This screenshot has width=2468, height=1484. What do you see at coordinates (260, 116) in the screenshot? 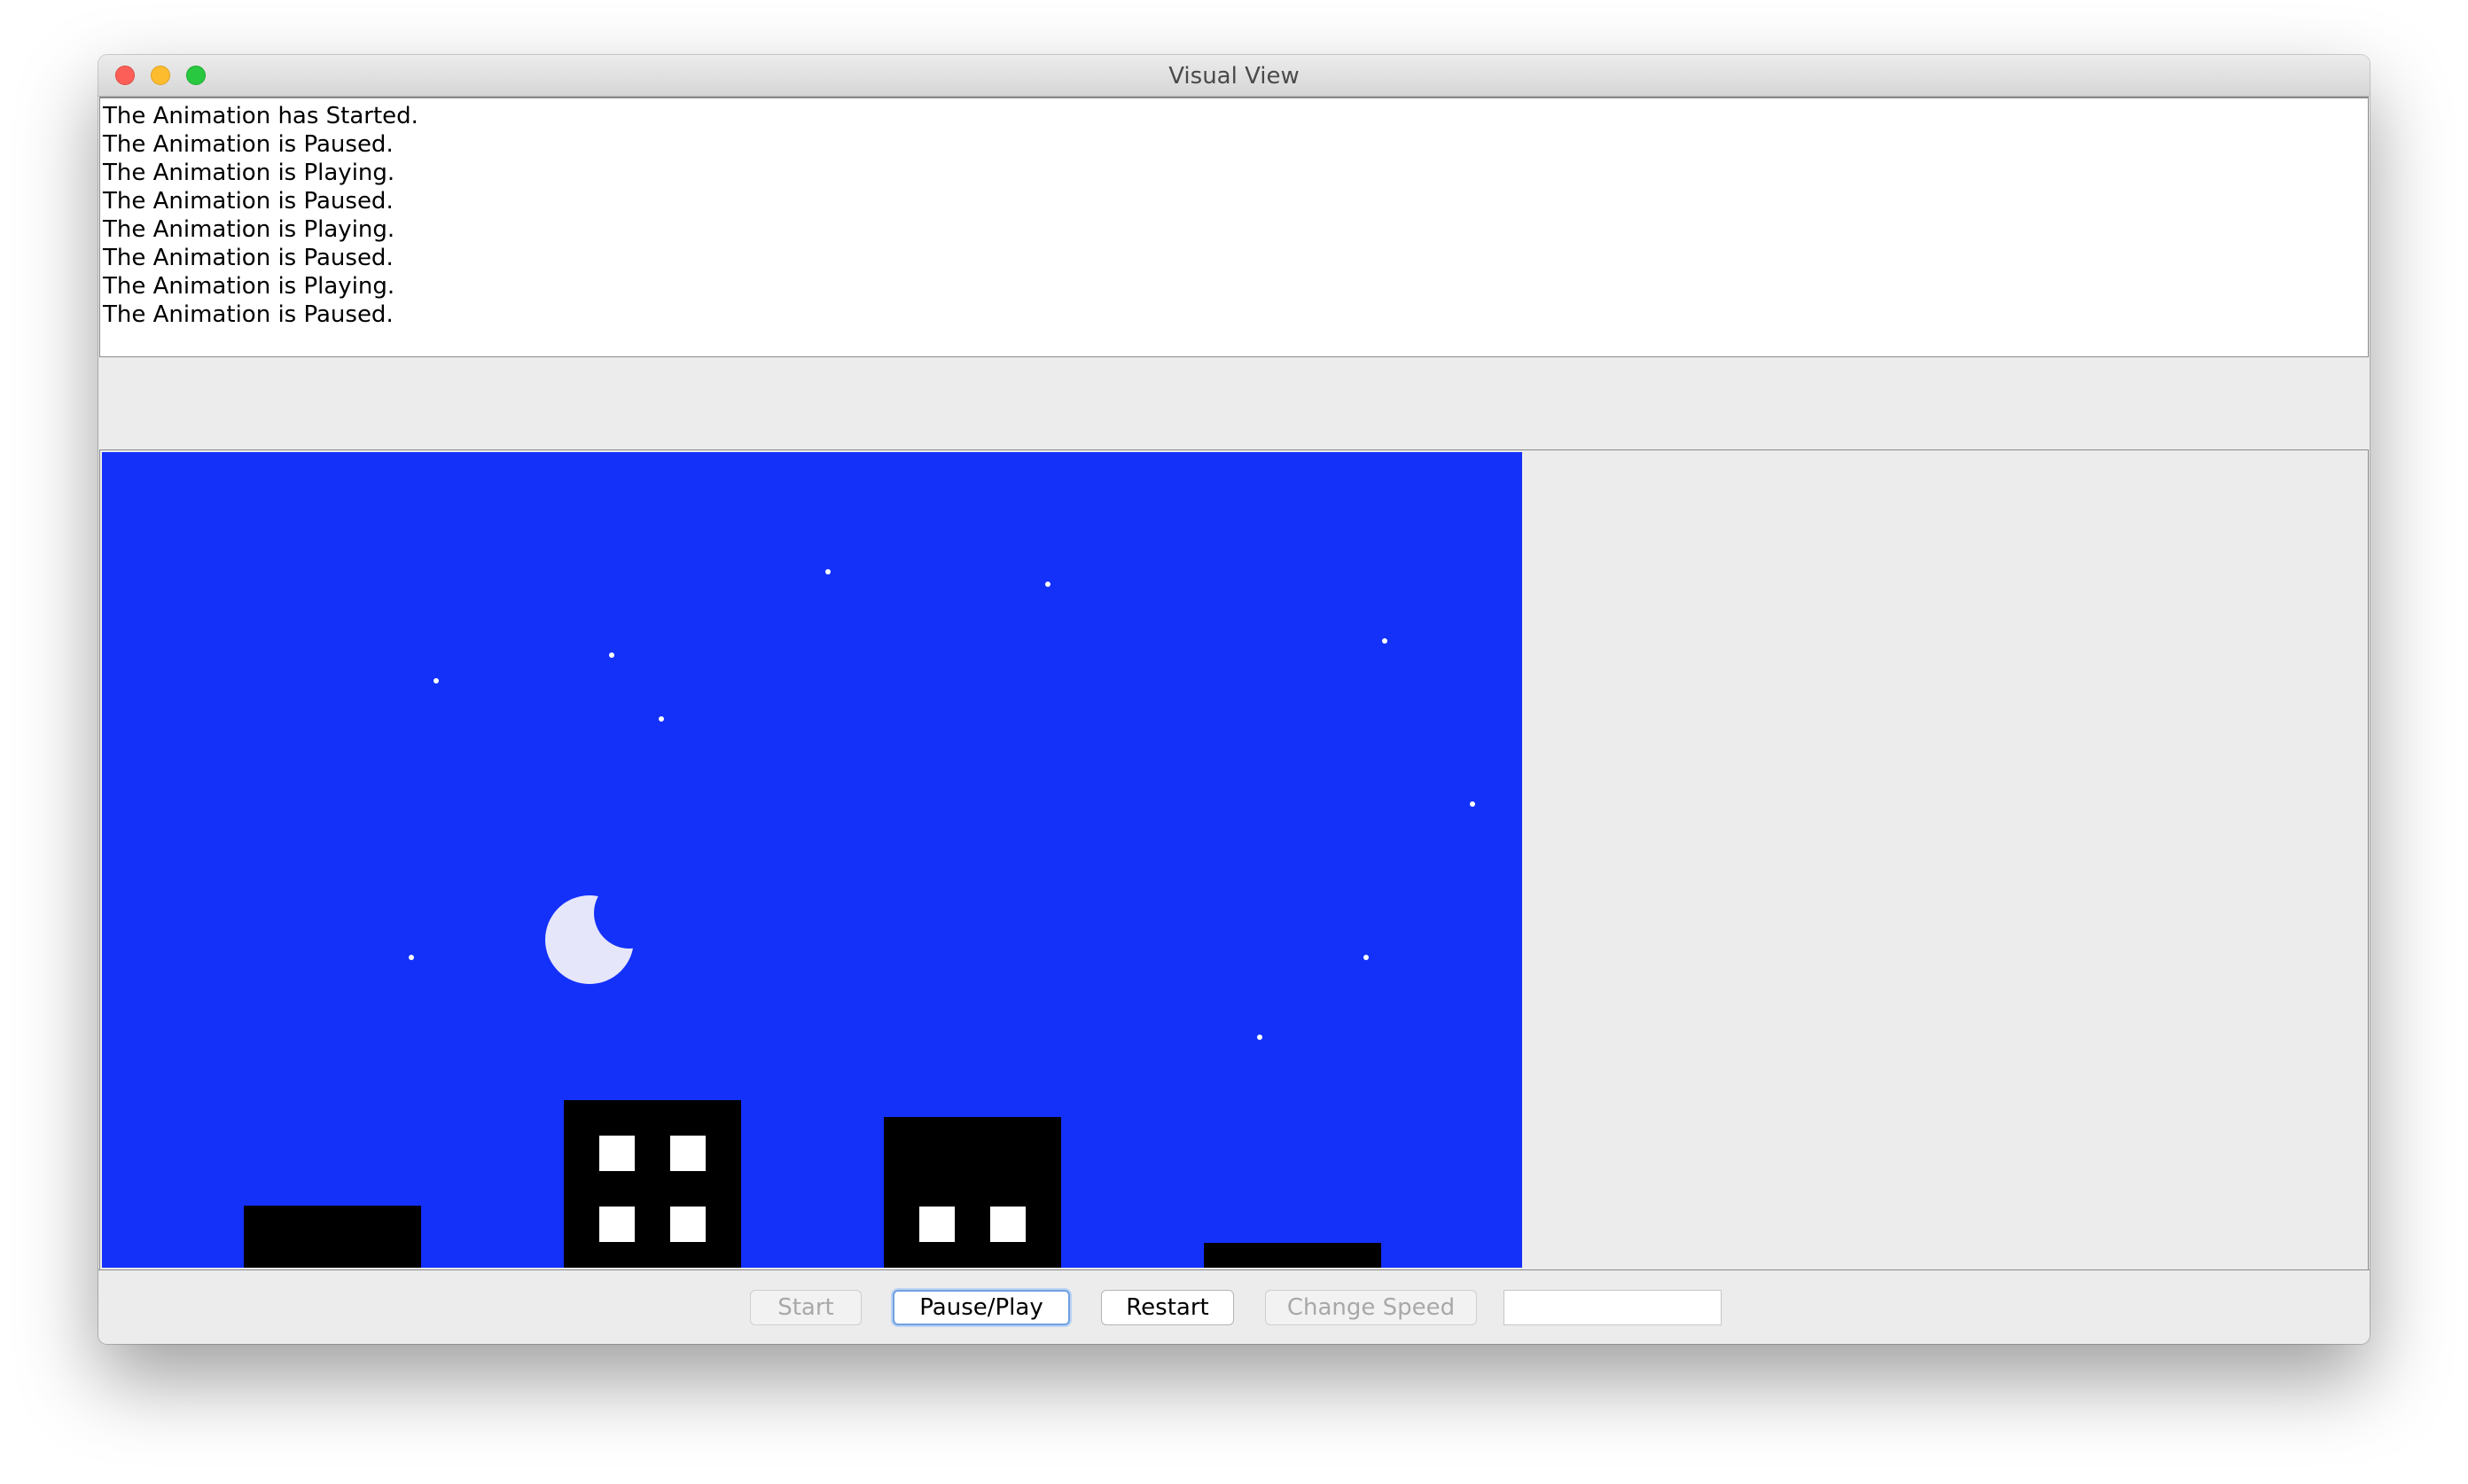
I see `log-line: The Animation has Started.` at bounding box center [260, 116].